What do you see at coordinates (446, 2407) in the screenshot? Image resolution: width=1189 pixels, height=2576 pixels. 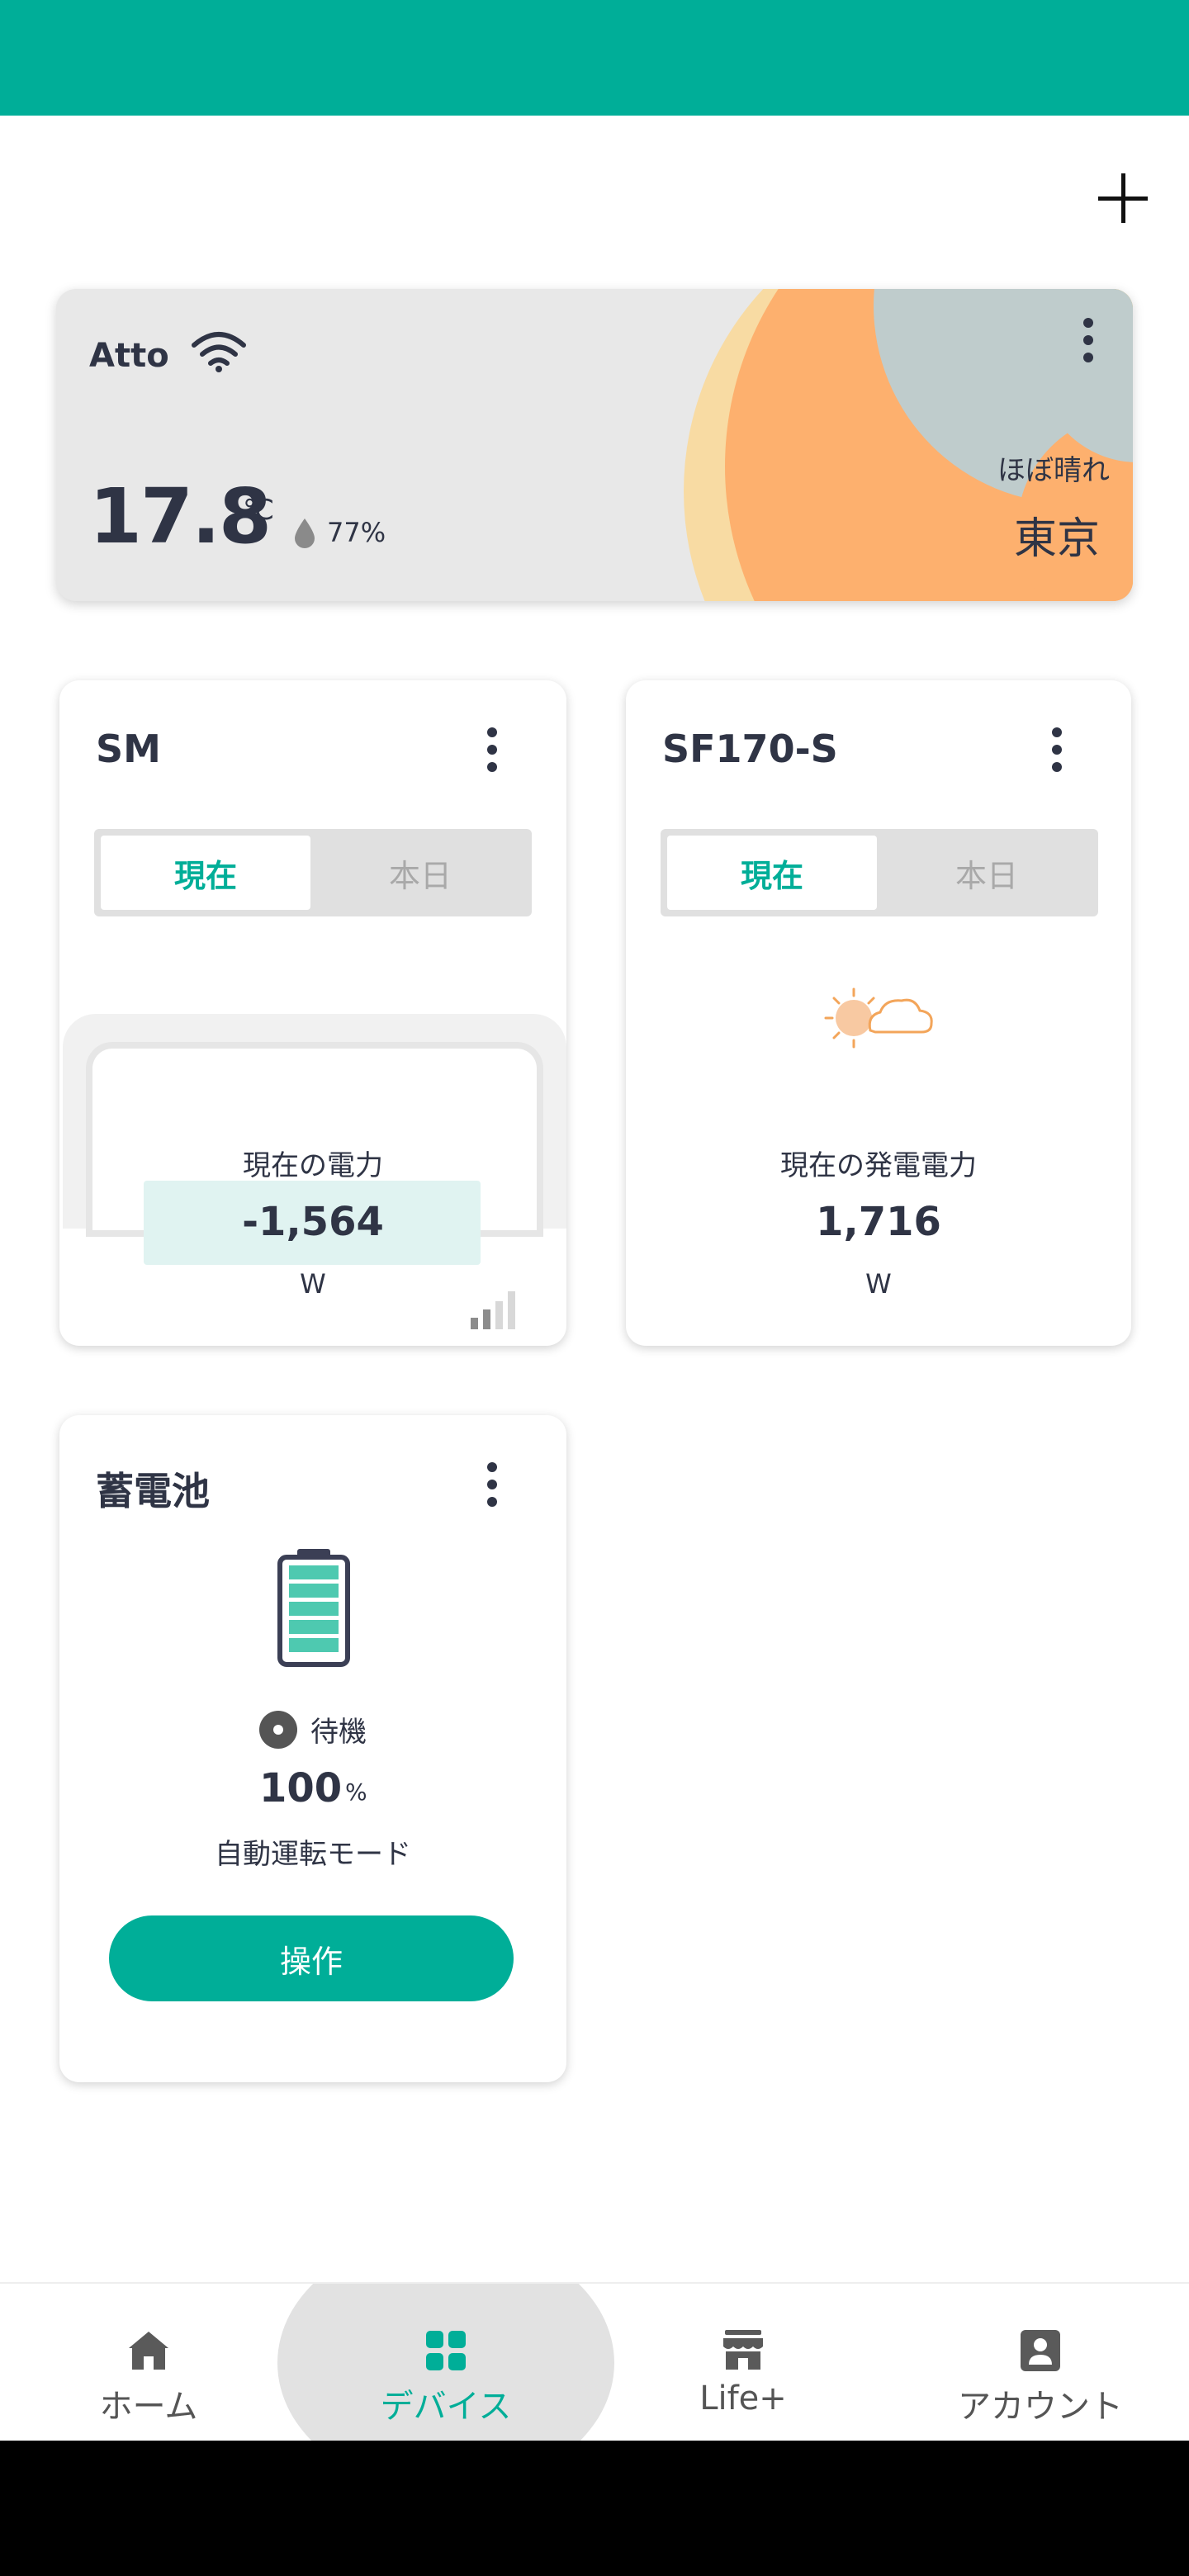 I see `nav-label: デバイス` at bounding box center [446, 2407].